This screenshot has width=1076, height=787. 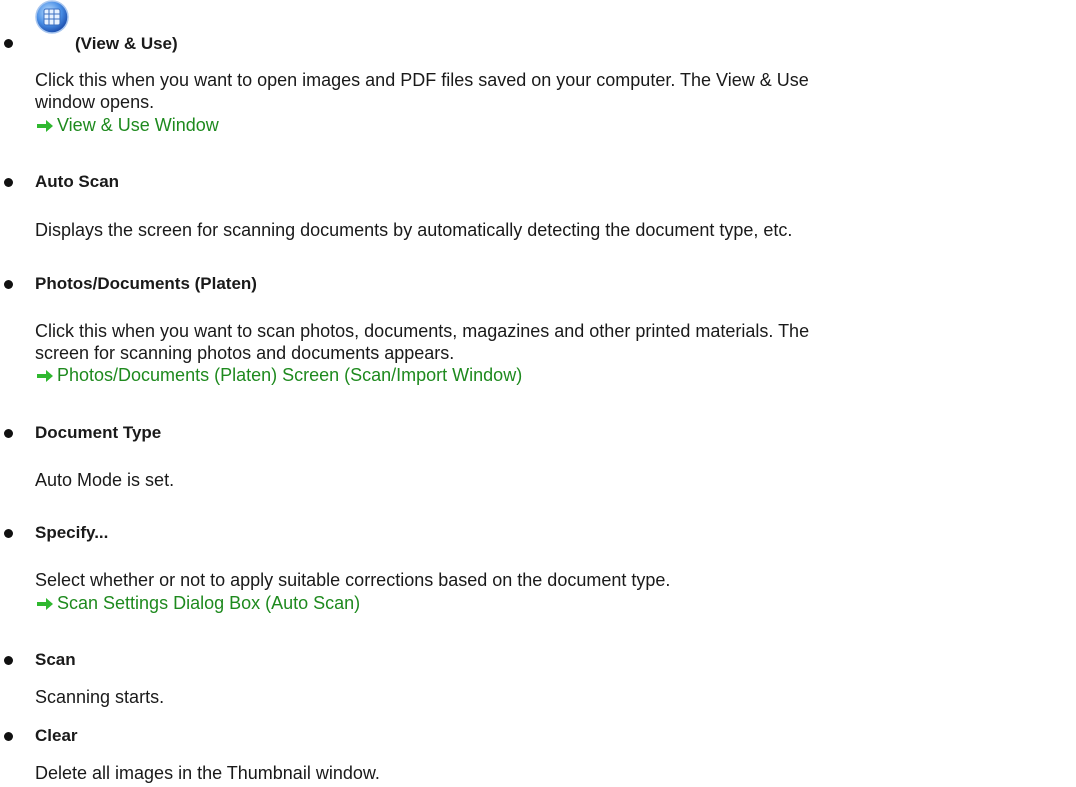 What do you see at coordinates (95, 102) in the screenshot?
I see `description-line: window opens.` at bounding box center [95, 102].